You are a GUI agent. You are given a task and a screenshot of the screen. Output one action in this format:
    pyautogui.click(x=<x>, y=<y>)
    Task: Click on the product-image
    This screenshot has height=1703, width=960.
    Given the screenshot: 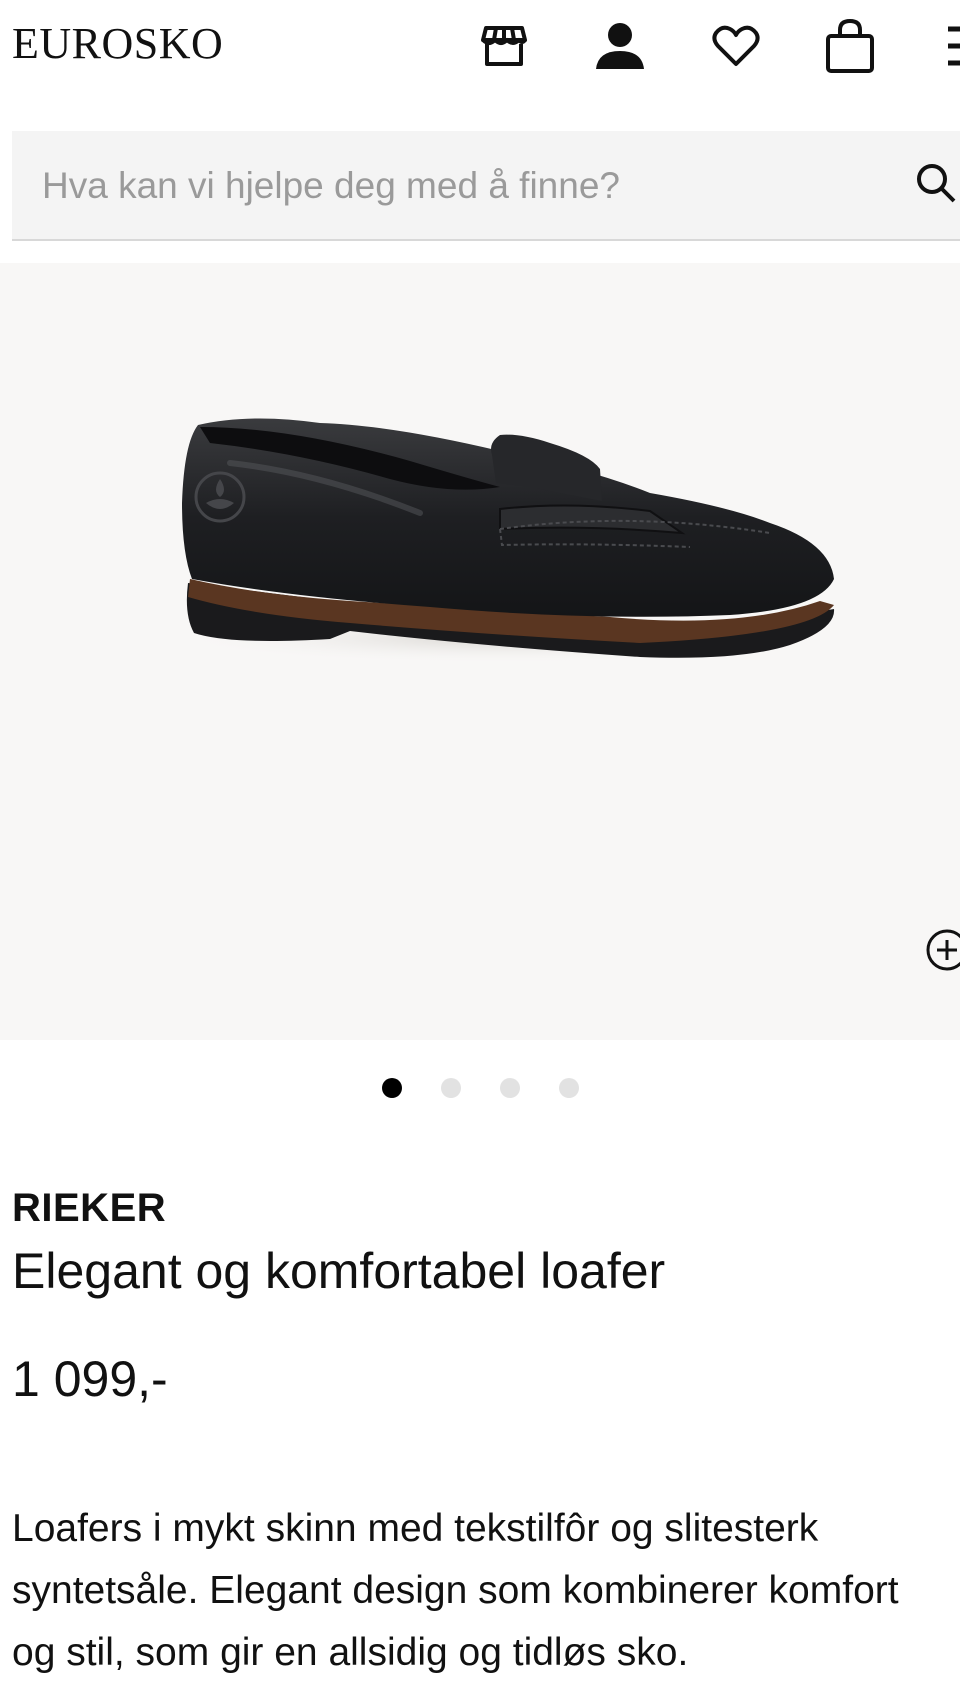 What is the action you would take?
    pyautogui.click(x=510, y=533)
    